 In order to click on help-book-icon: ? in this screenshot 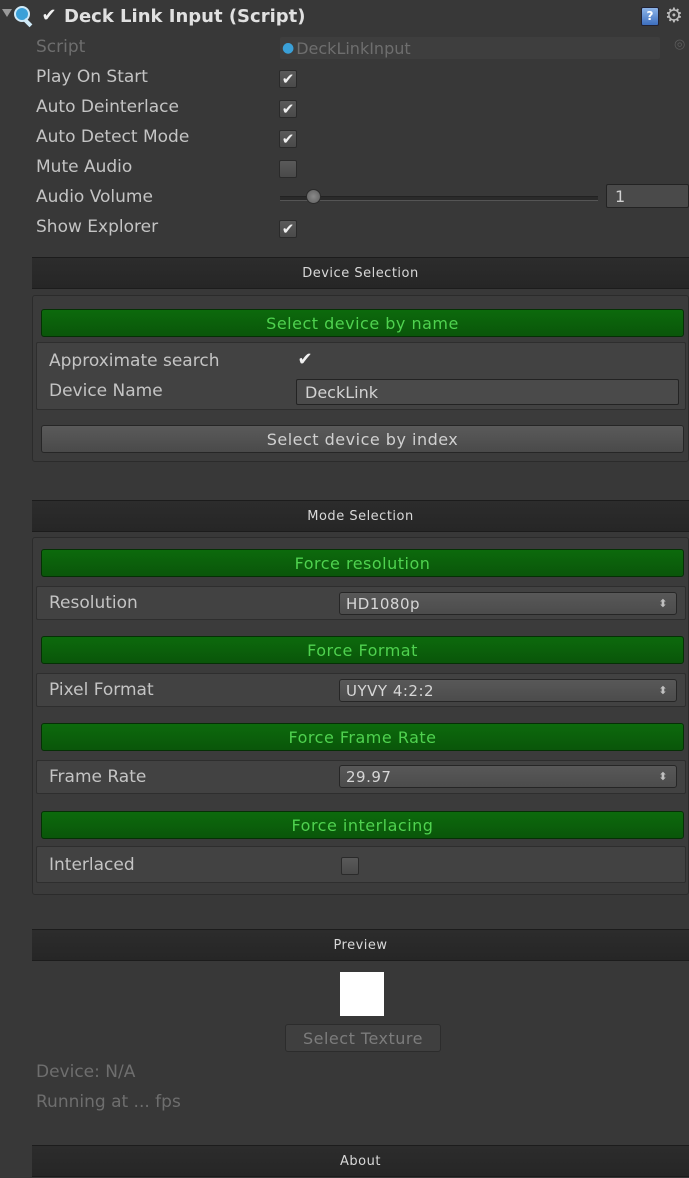, I will do `click(650, 16)`.